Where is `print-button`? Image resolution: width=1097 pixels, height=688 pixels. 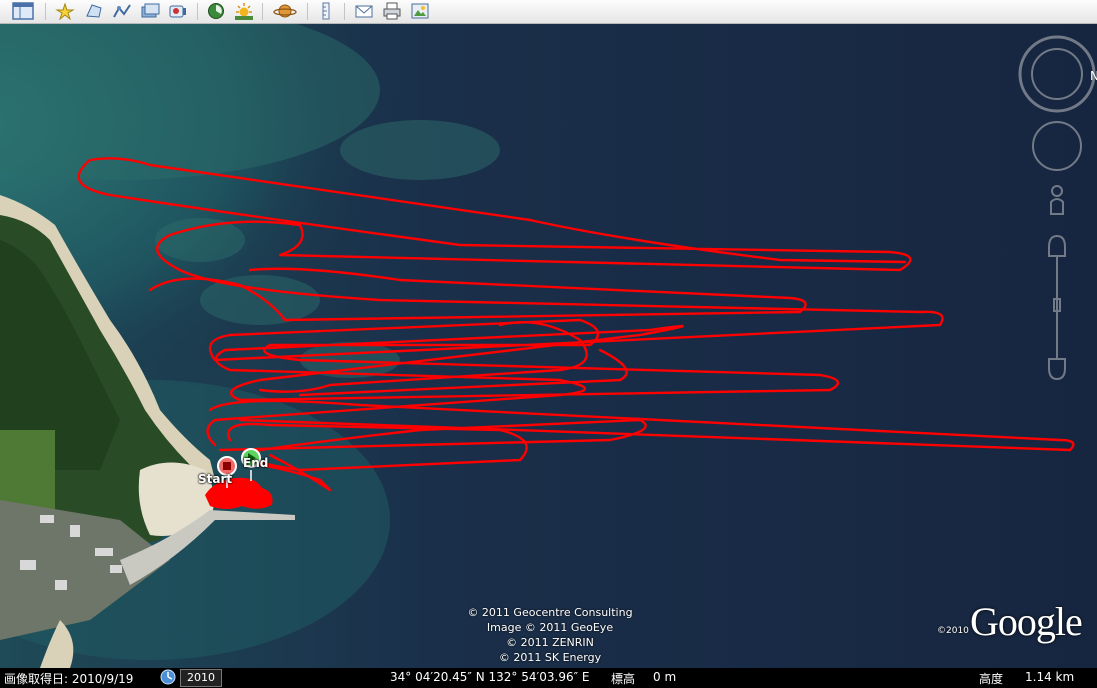
print-button is located at coordinates (392, 11).